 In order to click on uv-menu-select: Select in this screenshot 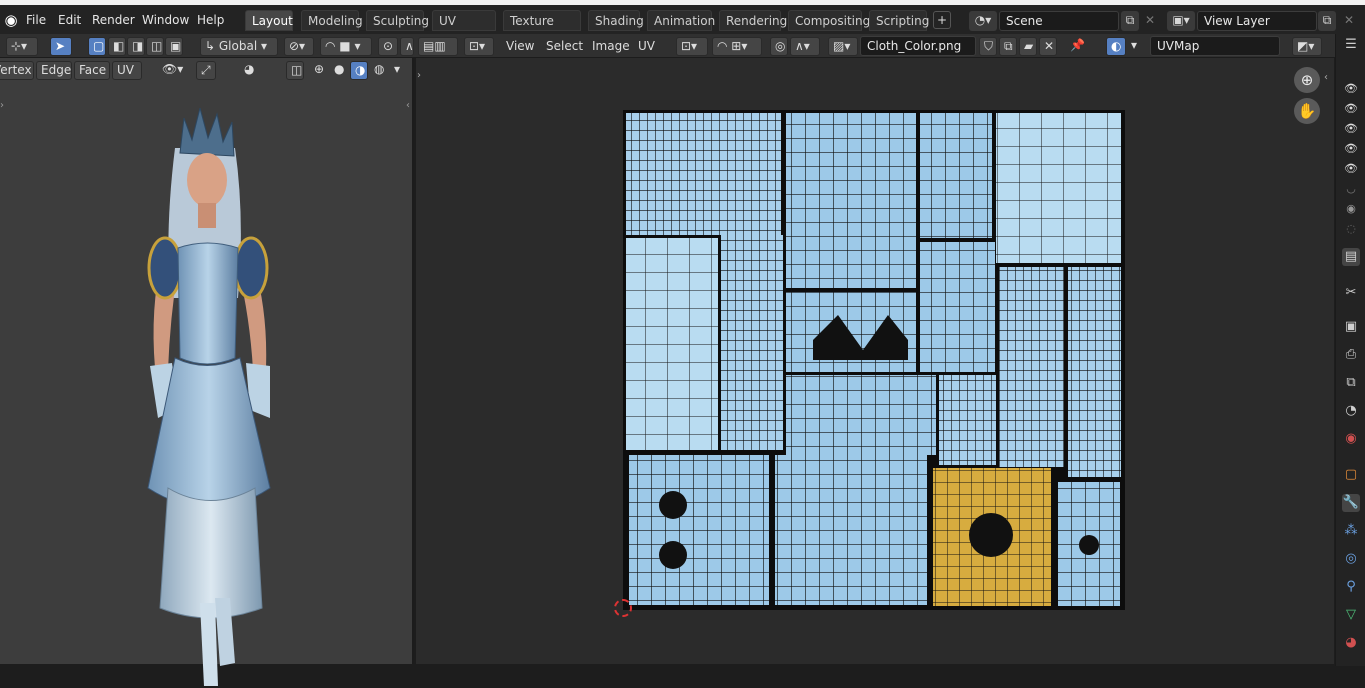, I will do `click(564, 46)`.